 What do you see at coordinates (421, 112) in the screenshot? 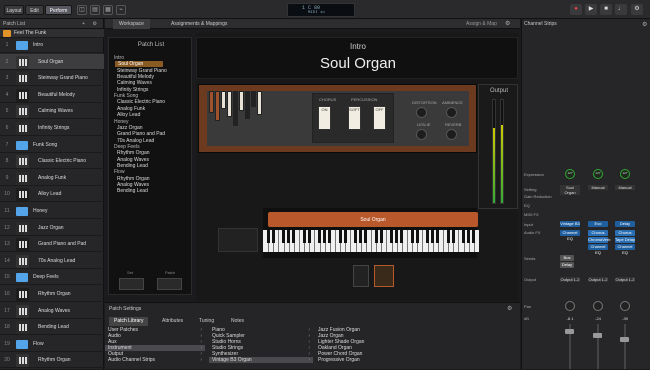
I see `distortion-knob` at bounding box center [421, 112].